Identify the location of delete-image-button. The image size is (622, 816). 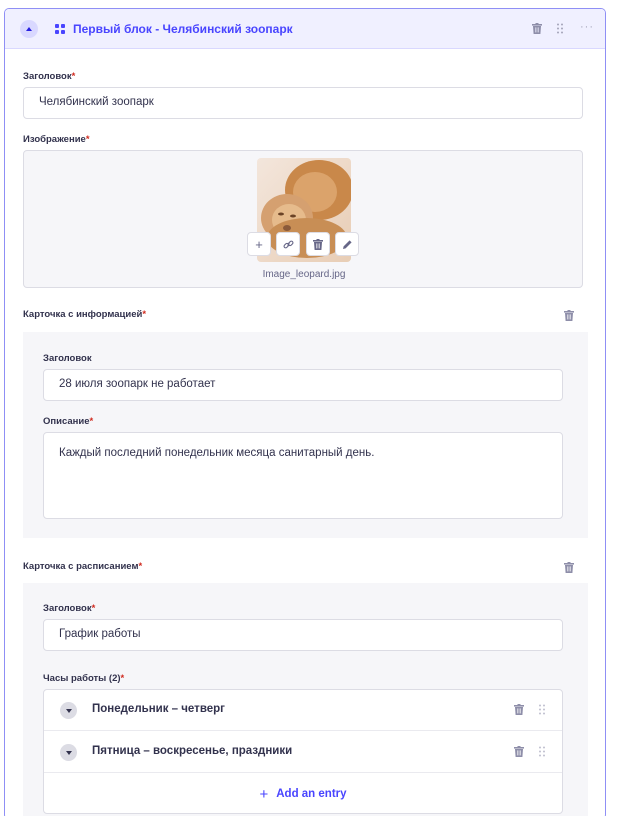
(318, 244).